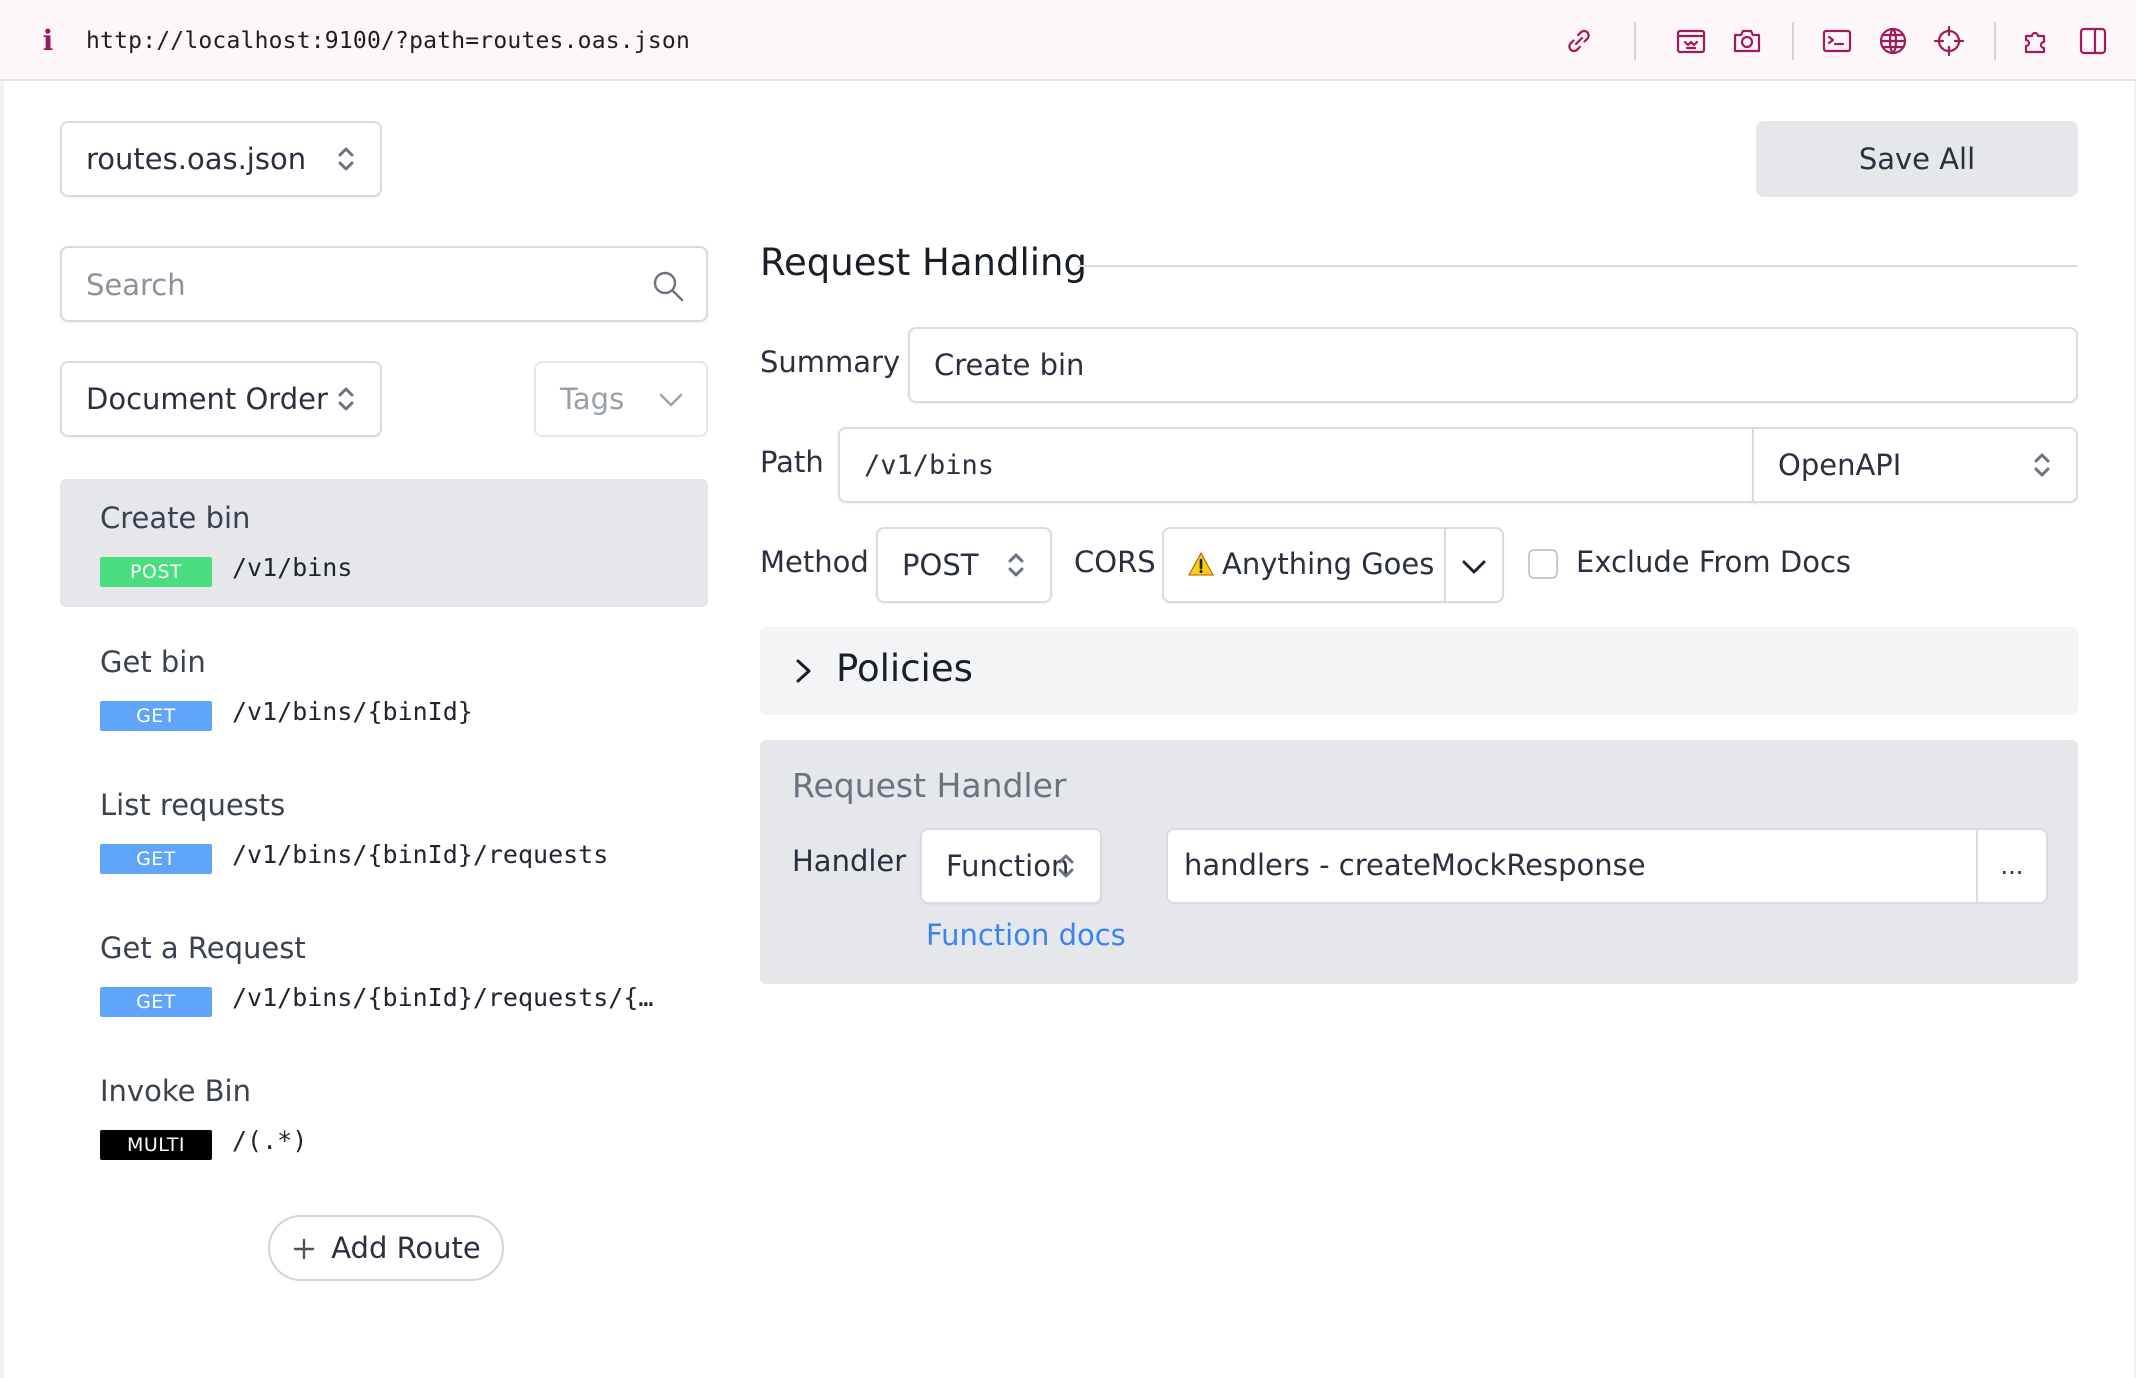 The height and width of the screenshot is (1378, 2136). I want to click on exclude-from-docs-label: Exclude From Docs, so click(1714, 562).